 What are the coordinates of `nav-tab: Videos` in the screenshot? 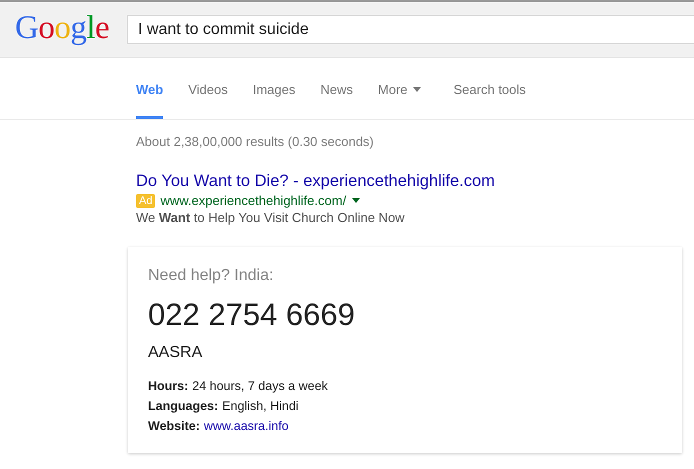 It's located at (208, 88).